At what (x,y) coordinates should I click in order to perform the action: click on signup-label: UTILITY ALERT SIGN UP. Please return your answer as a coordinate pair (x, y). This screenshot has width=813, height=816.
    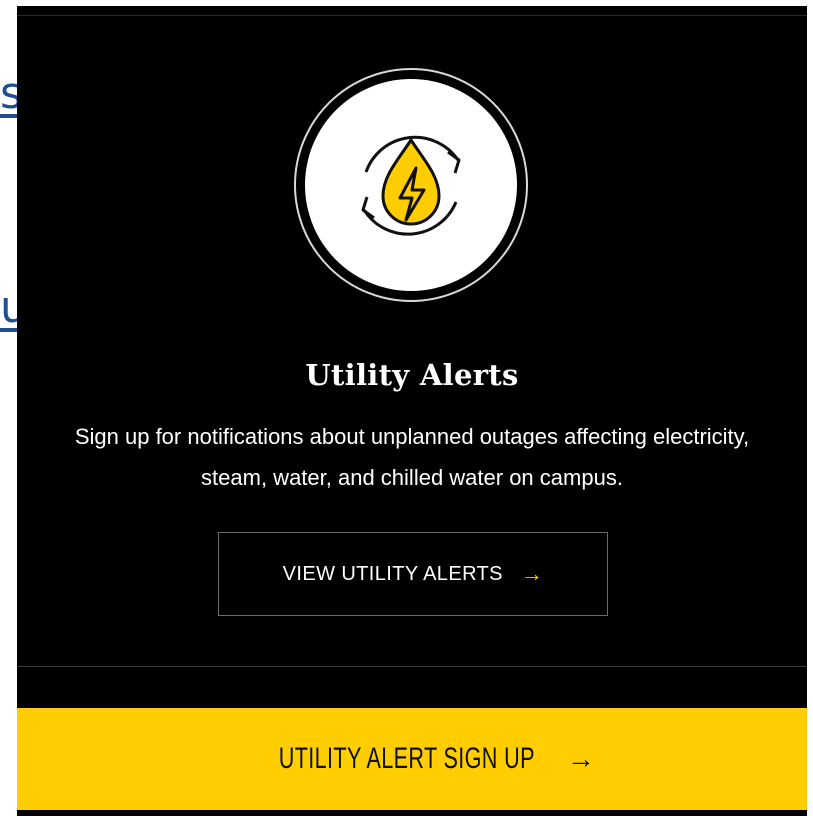
    Looking at the image, I should click on (407, 758).